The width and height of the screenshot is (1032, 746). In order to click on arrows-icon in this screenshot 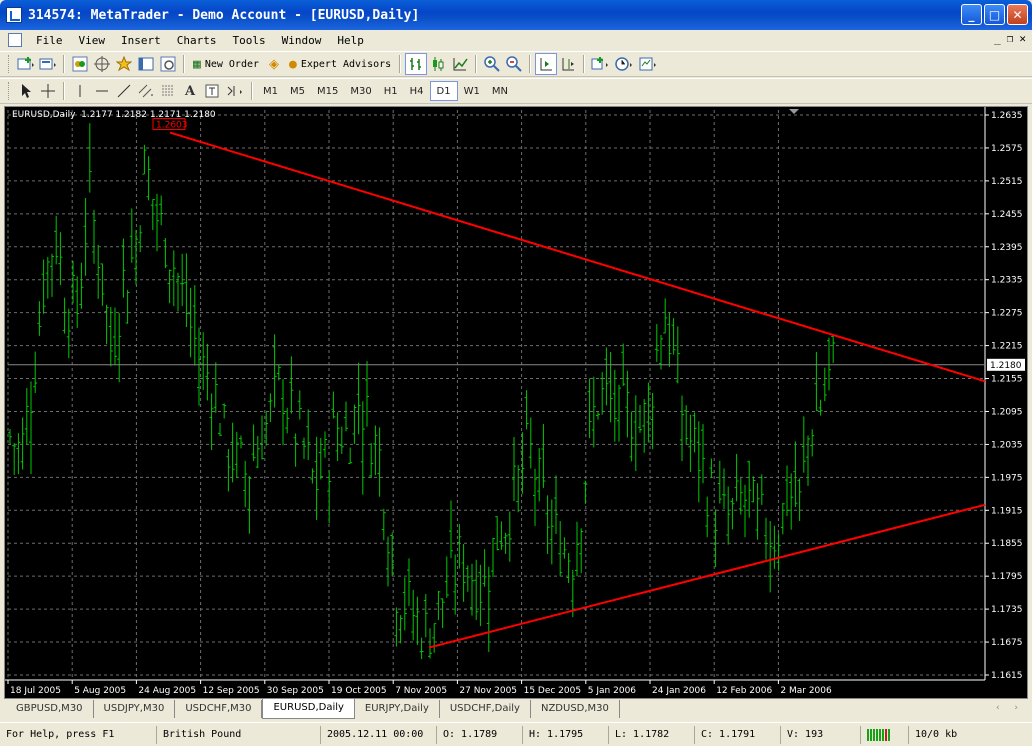, I will do `click(235, 91)`.